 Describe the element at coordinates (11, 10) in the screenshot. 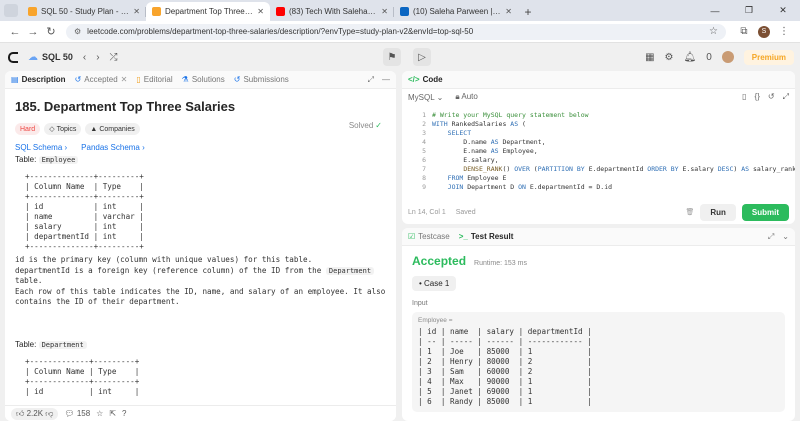

I see `tab-overview-button` at that location.